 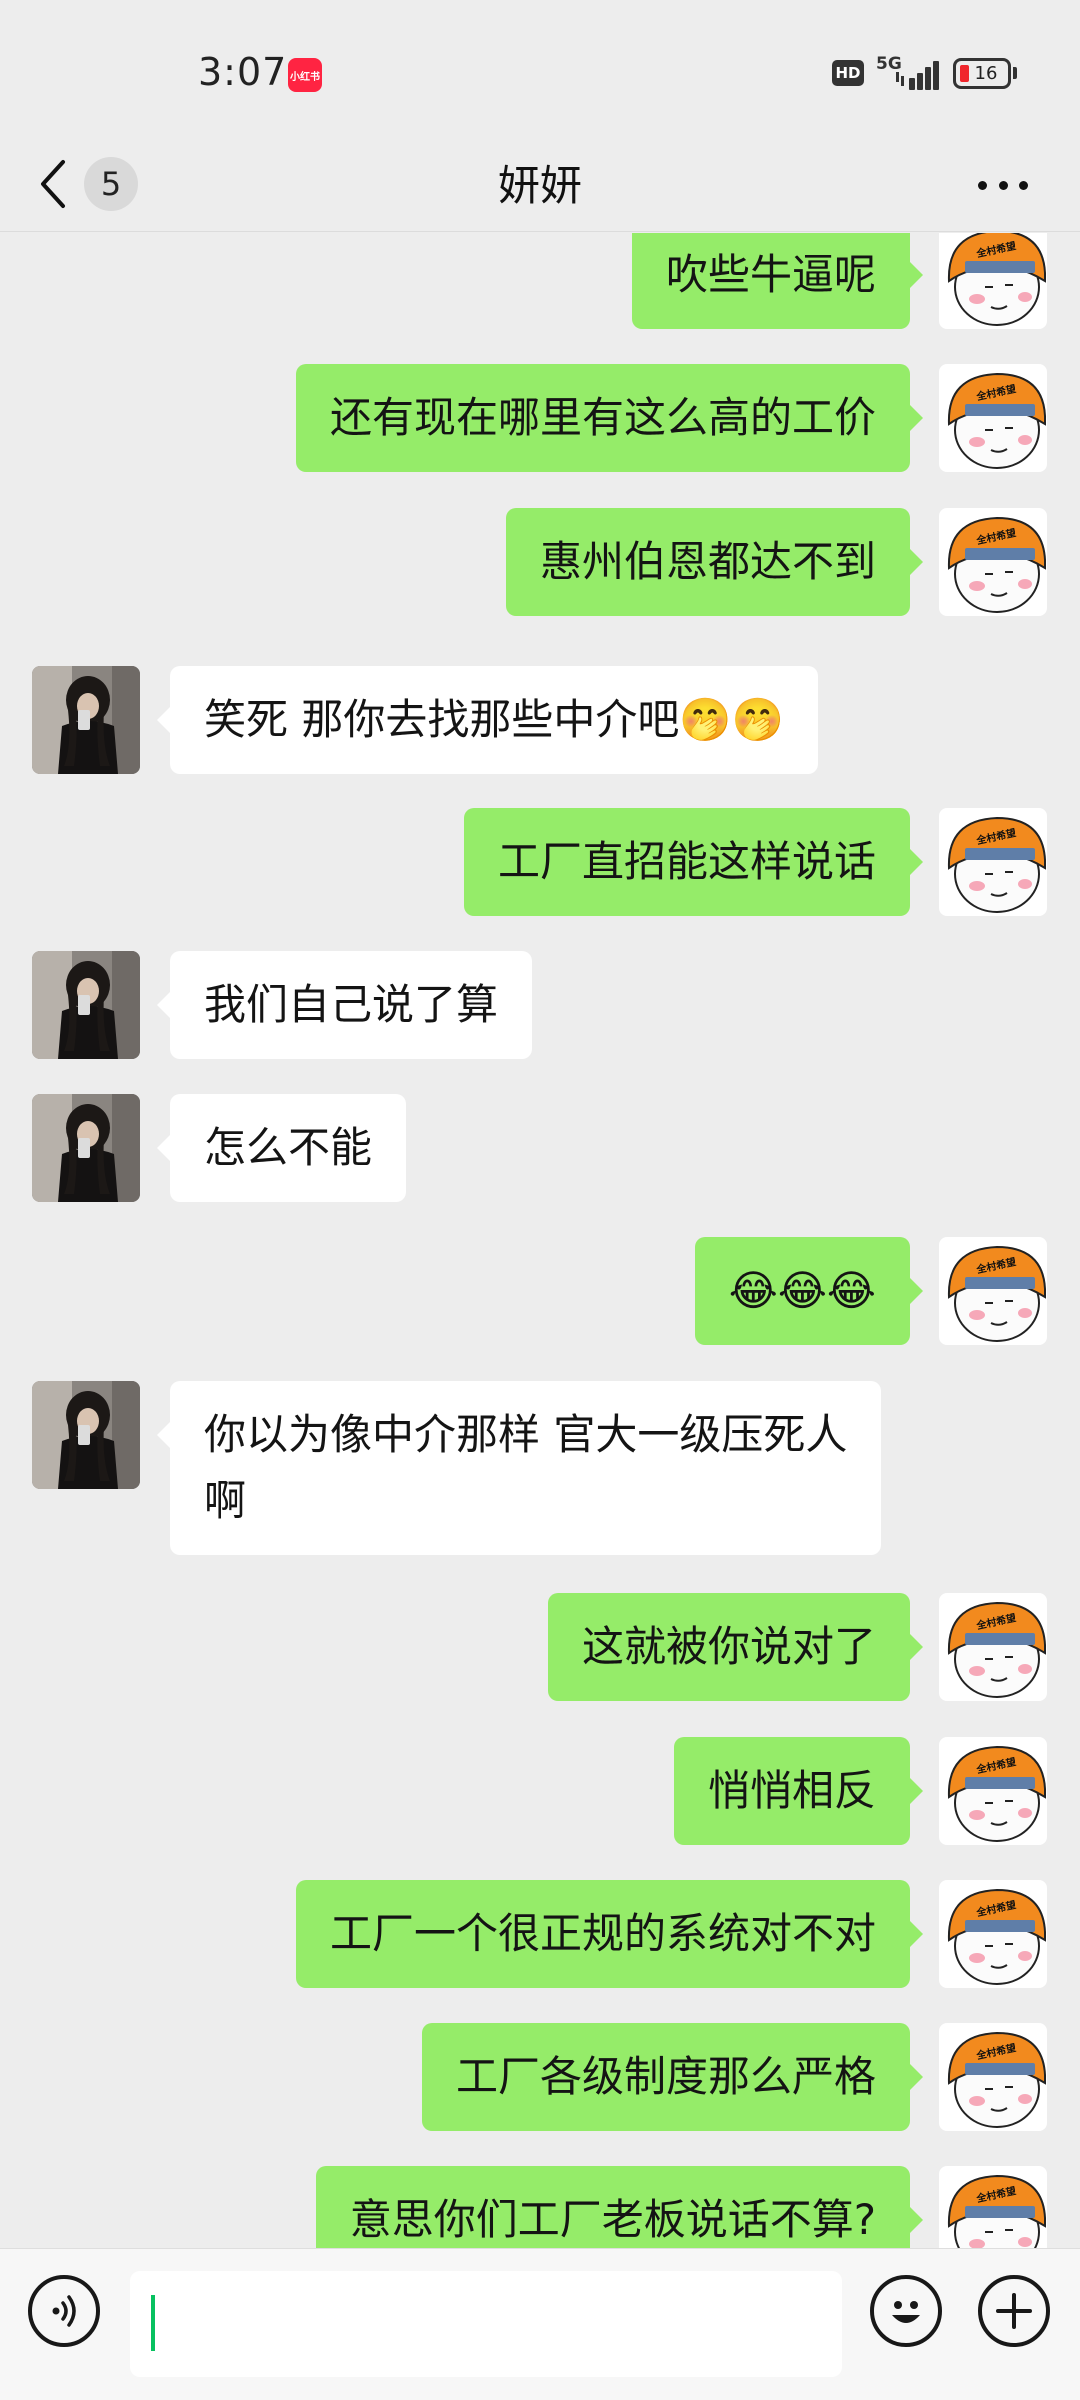 I want to click on message-row-outgoing: 全村希望 意思你们工厂老板说话不算?, so click(x=540, y=2207).